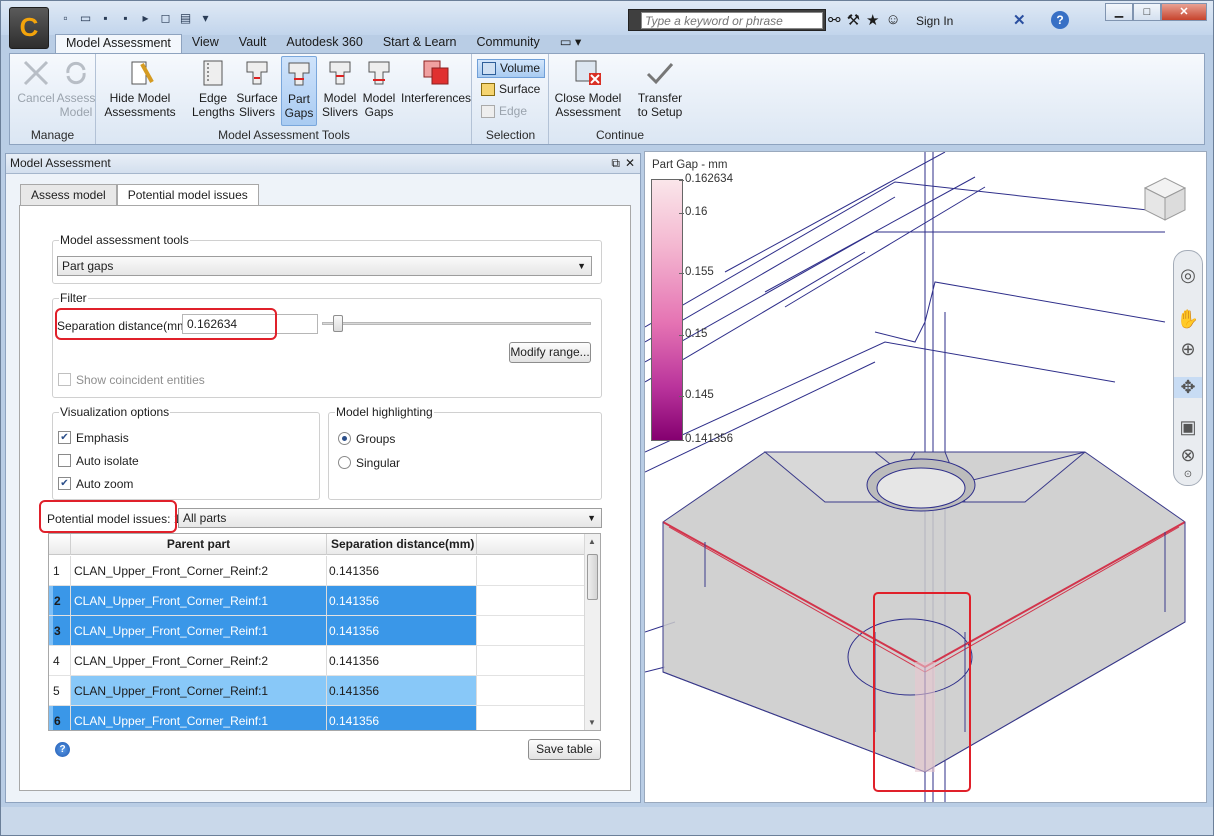 The height and width of the screenshot is (836, 1214). What do you see at coordinates (165, 18) in the screenshot?
I see `part-icon: ◻` at bounding box center [165, 18].